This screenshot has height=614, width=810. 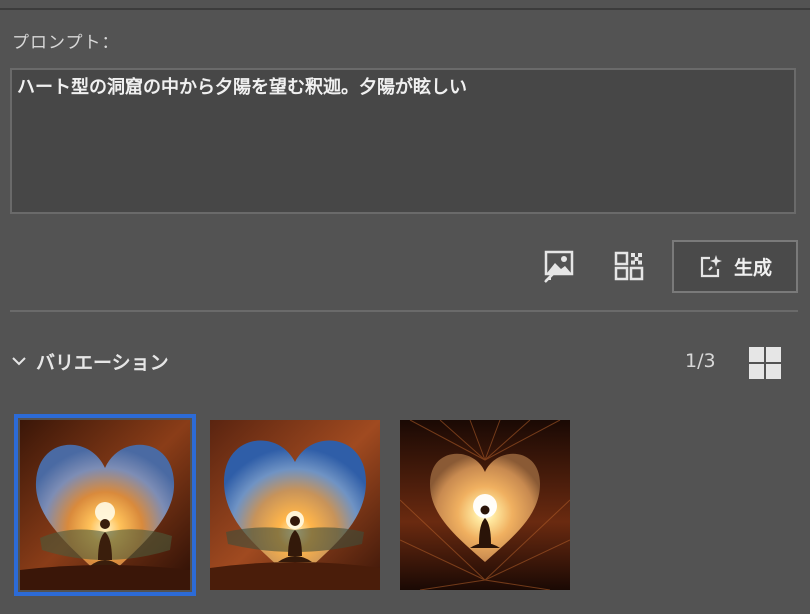 I want to click on generate-button: 生成, so click(x=735, y=266).